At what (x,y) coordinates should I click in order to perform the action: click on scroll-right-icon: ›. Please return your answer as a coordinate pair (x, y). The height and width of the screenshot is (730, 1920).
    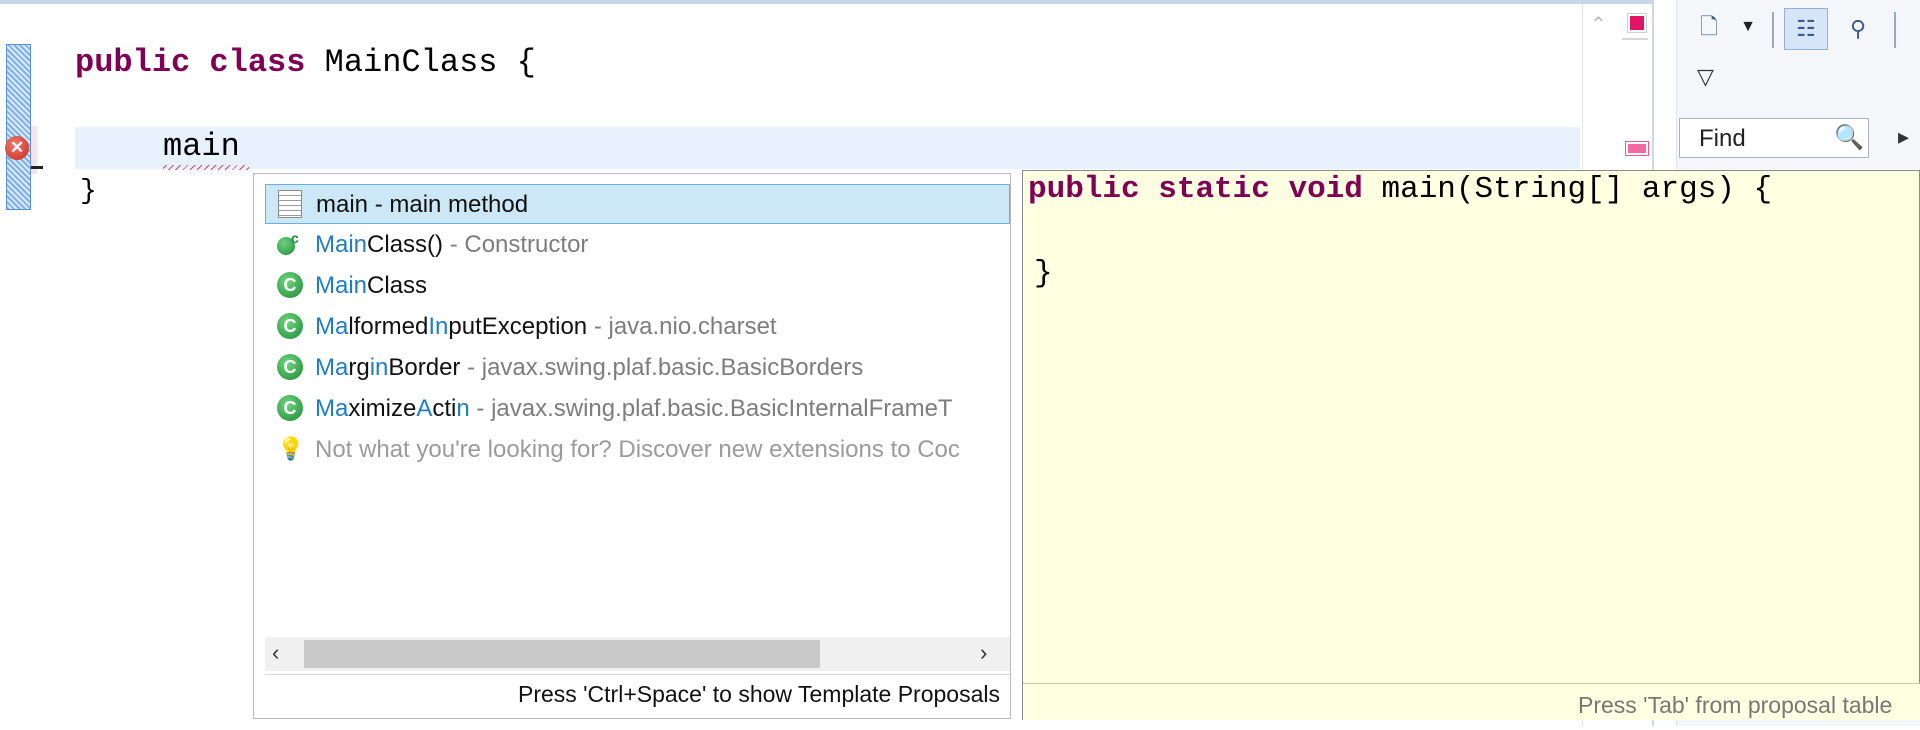
    Looking at the image, I should click on (983, 653).